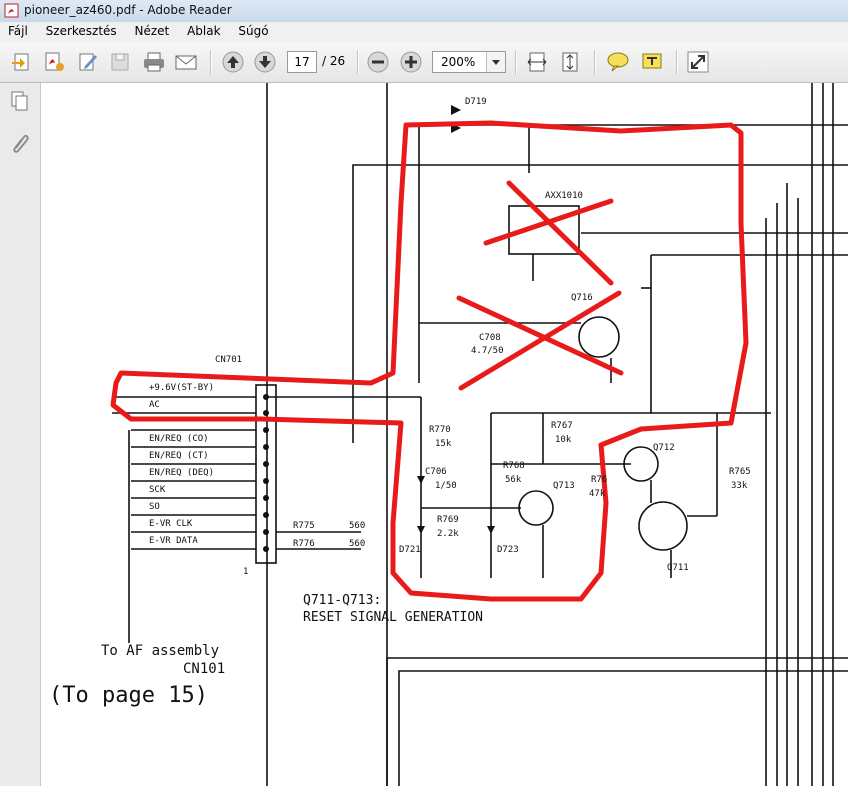 The height and width of the screenshot is (786, 848). I want to click on r770-value: 15k, so click(443, 444).